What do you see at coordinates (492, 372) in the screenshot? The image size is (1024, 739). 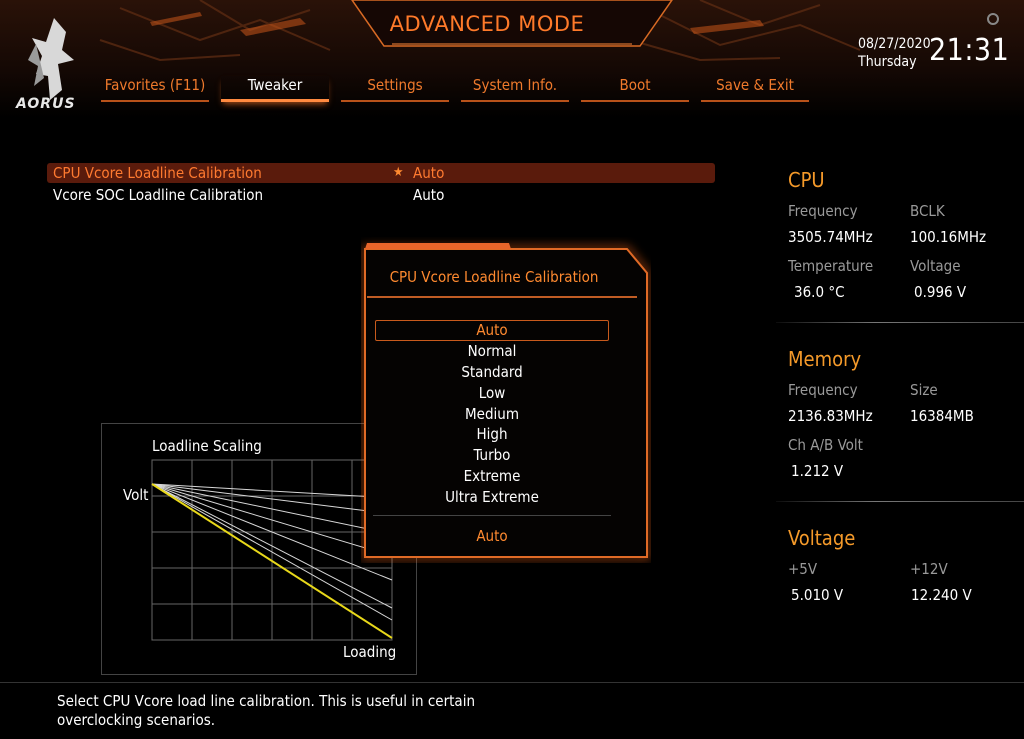 I see `popup-option-standard: Standard` at bounding box center [492, 372].